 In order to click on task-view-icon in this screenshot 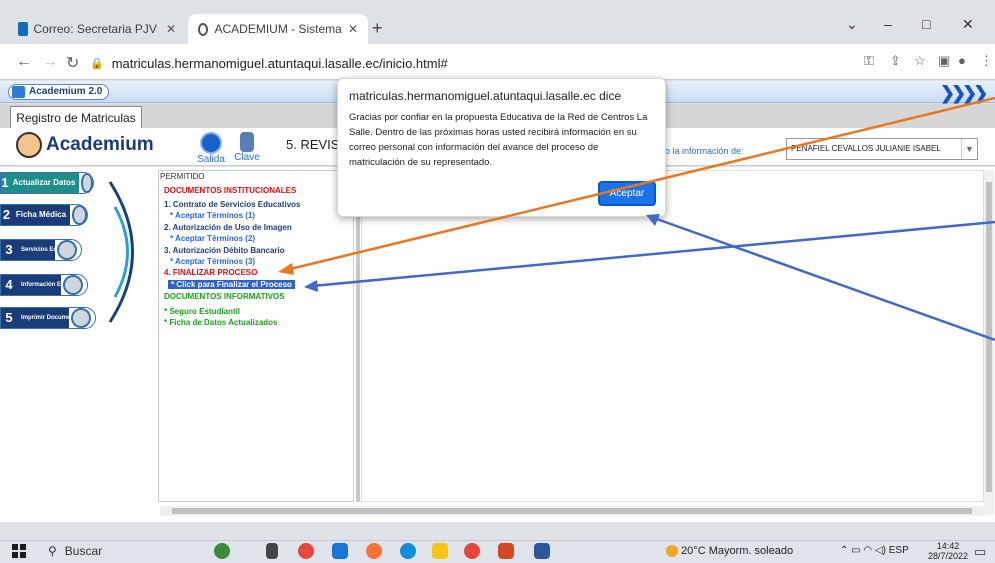, I will do `click(272, 551)`.